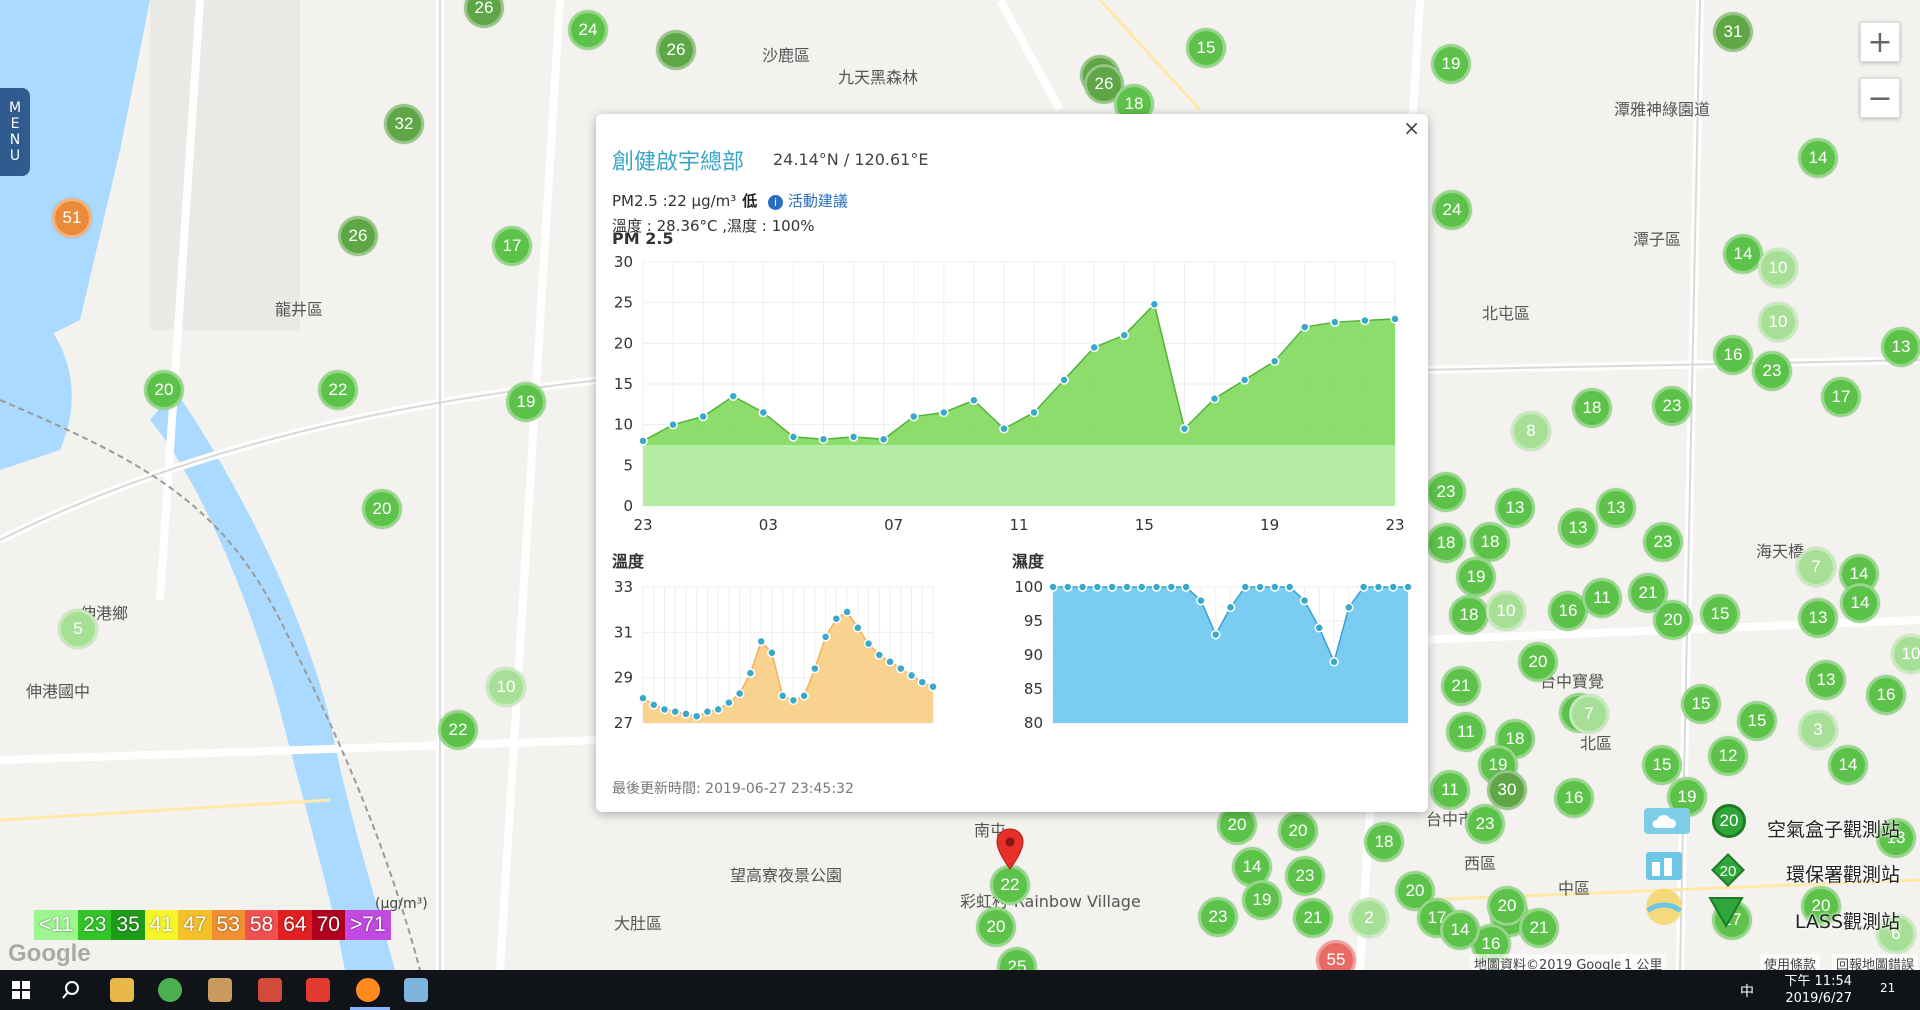 This screenshot has height=1010, width=1920. I want to click on notification-count: 21, so click(1887, 988).